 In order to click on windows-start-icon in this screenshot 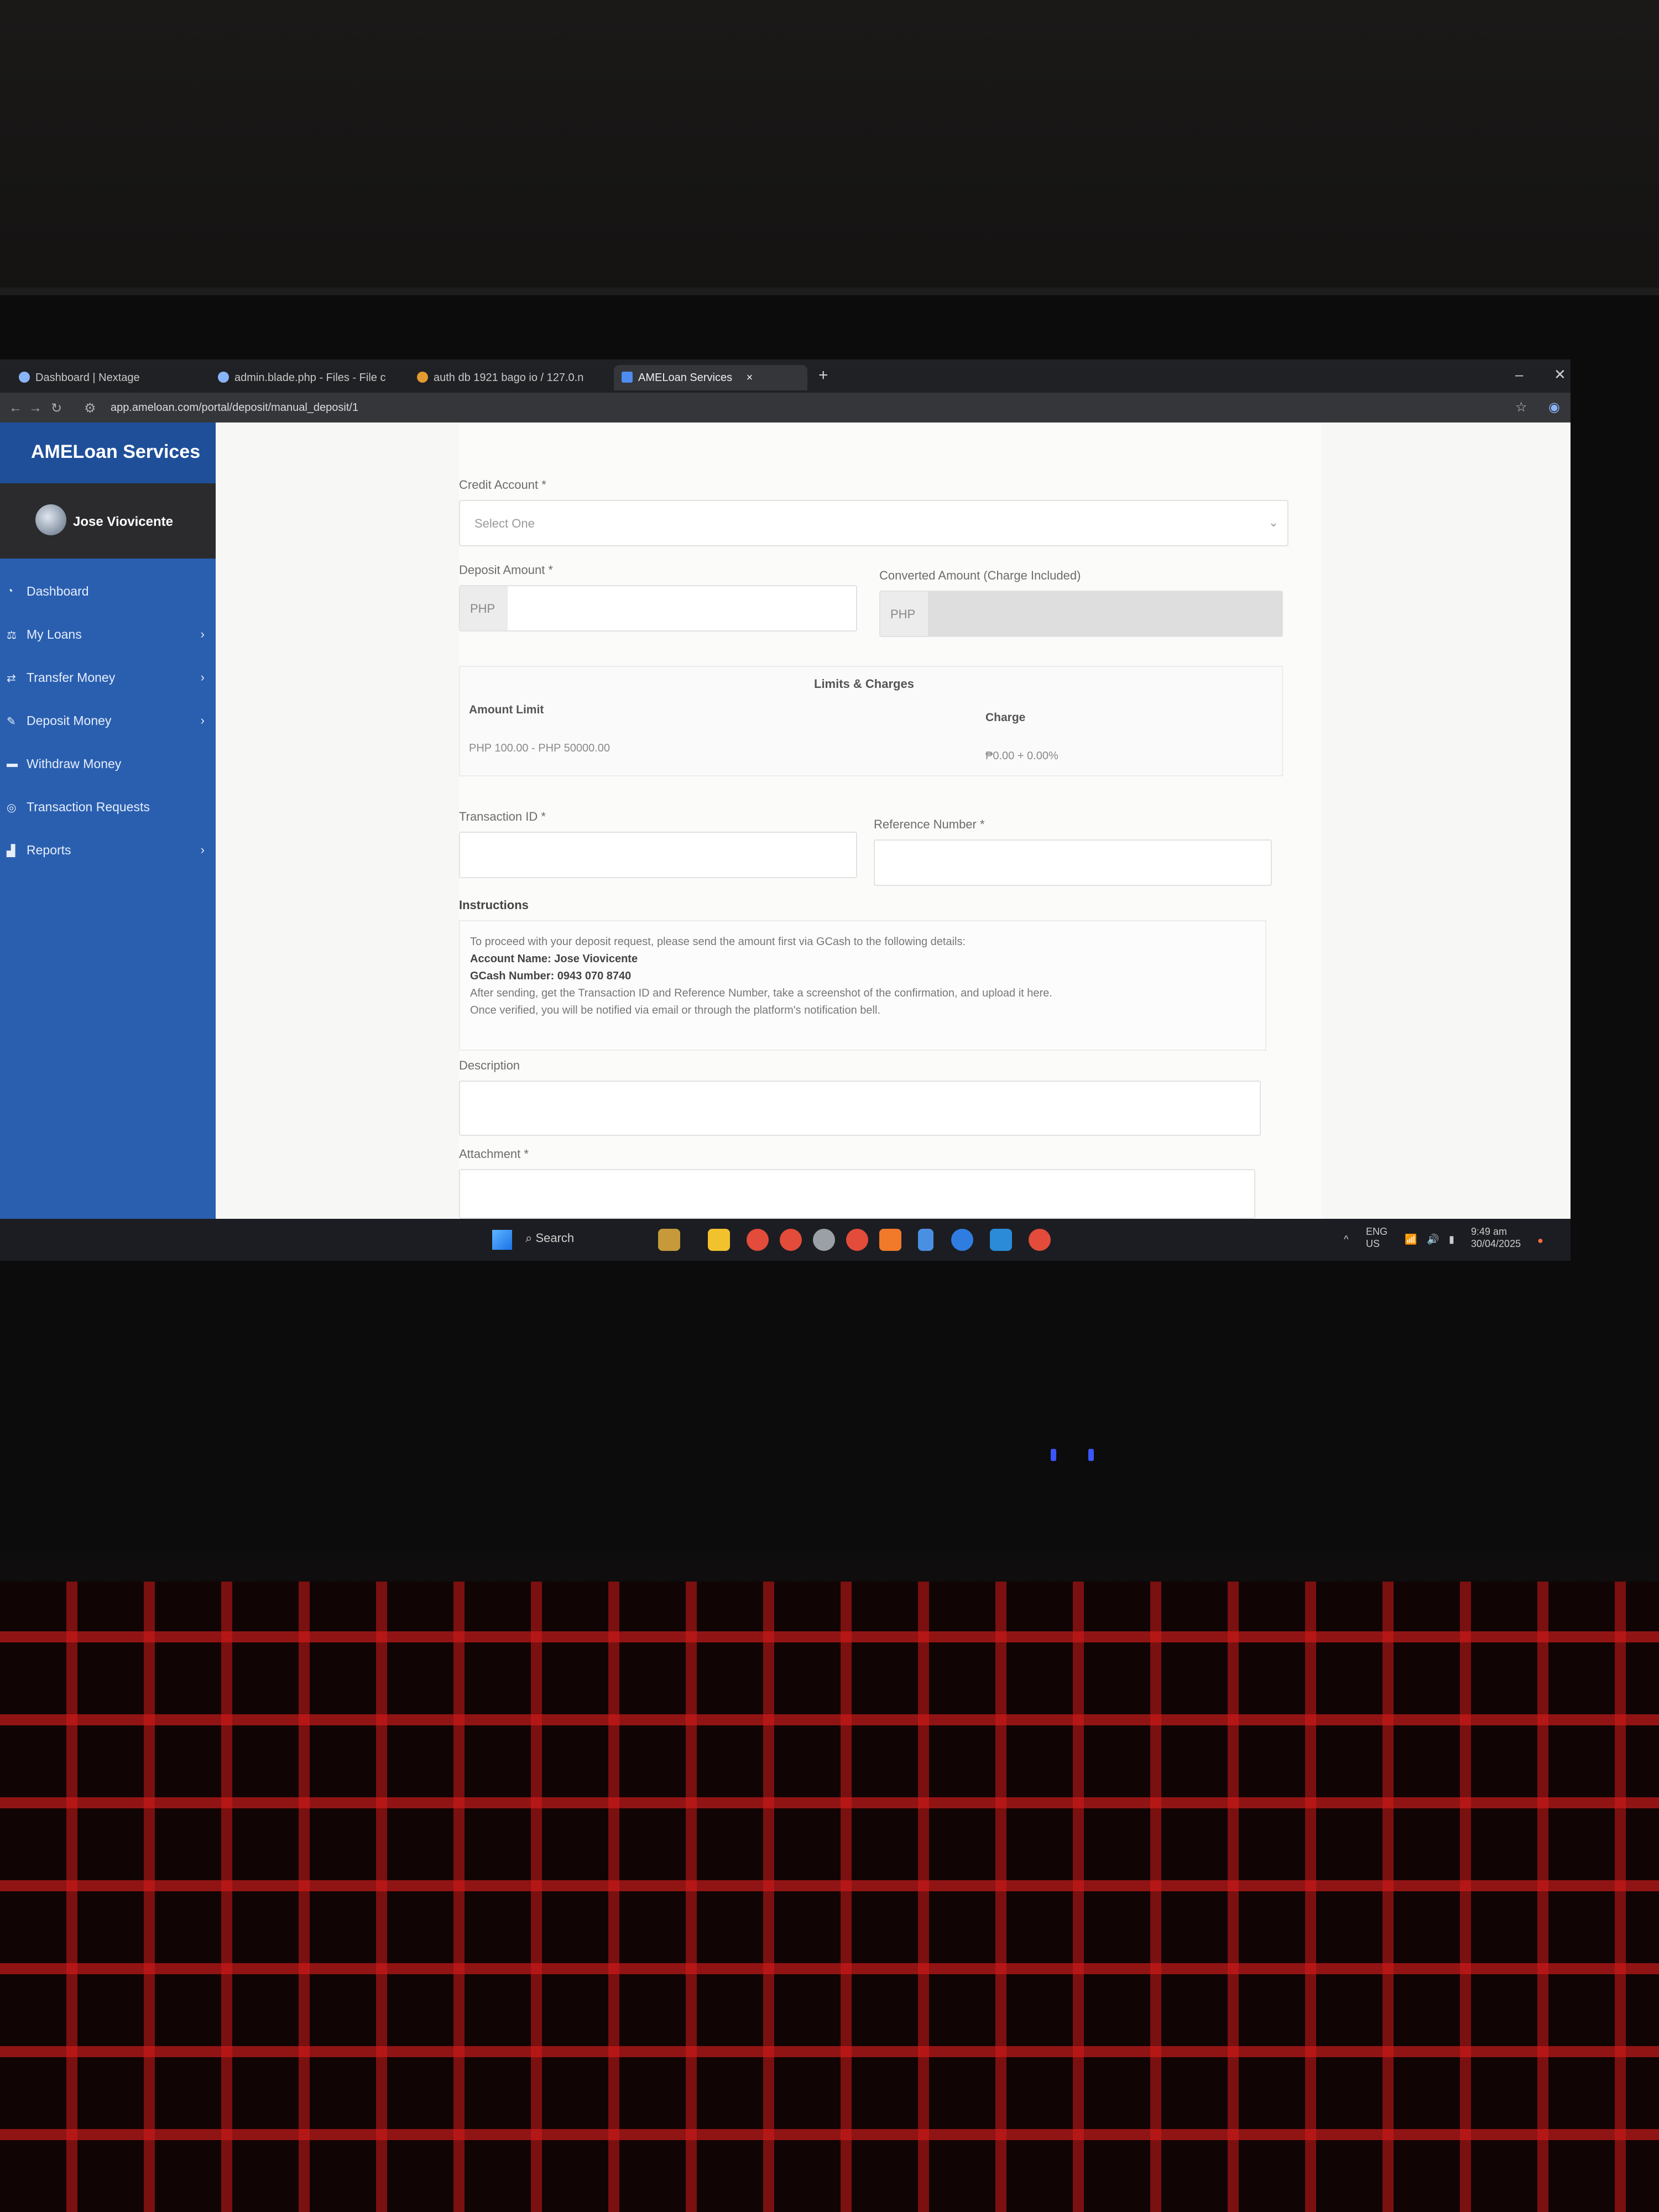, I will do `click(502, 1240)`.